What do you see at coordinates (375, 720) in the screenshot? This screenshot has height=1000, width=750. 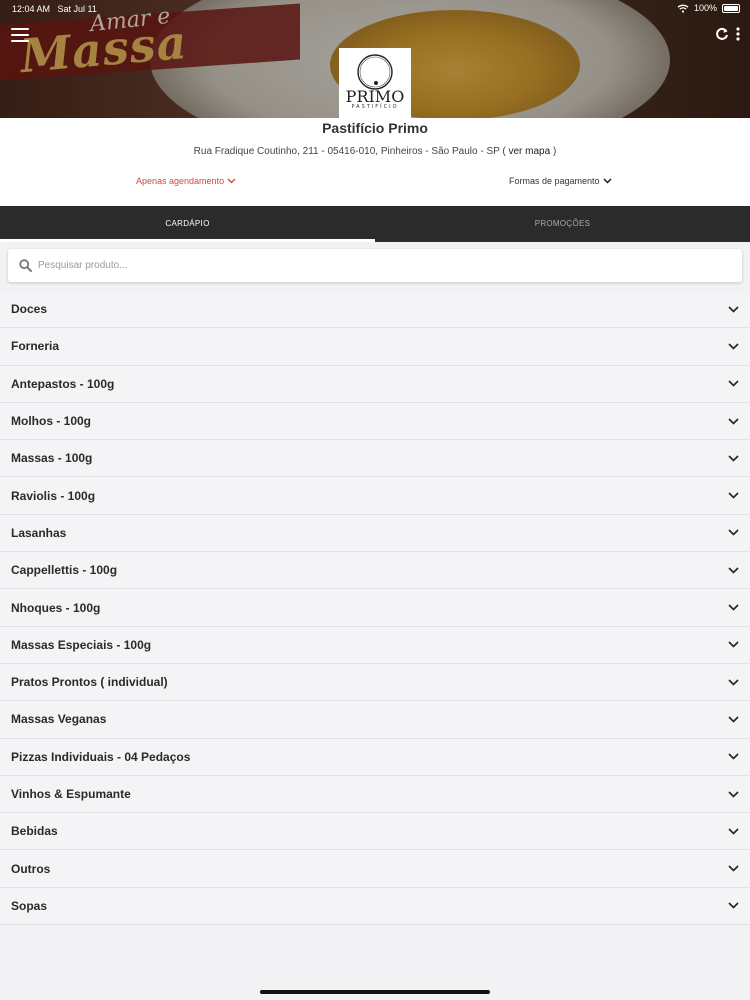 I see `category-row: Massas Veganas` at bounding box center [375, 720].